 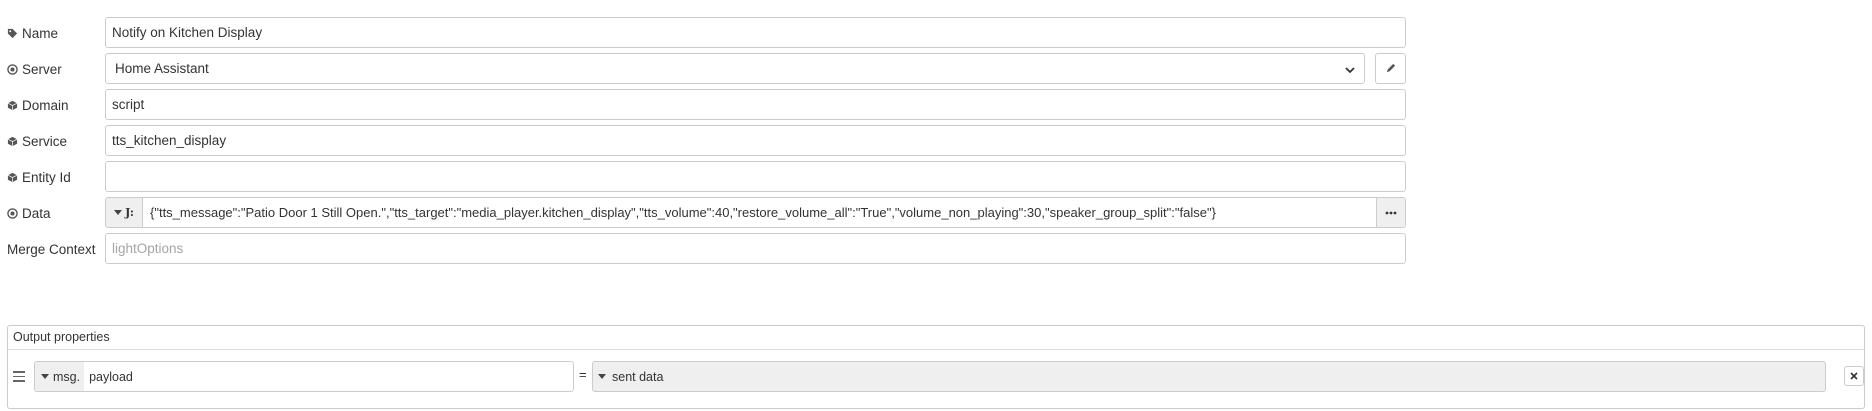 I want to click on merge-context-placeholder: lightOptions, so click(x=148, y=248).